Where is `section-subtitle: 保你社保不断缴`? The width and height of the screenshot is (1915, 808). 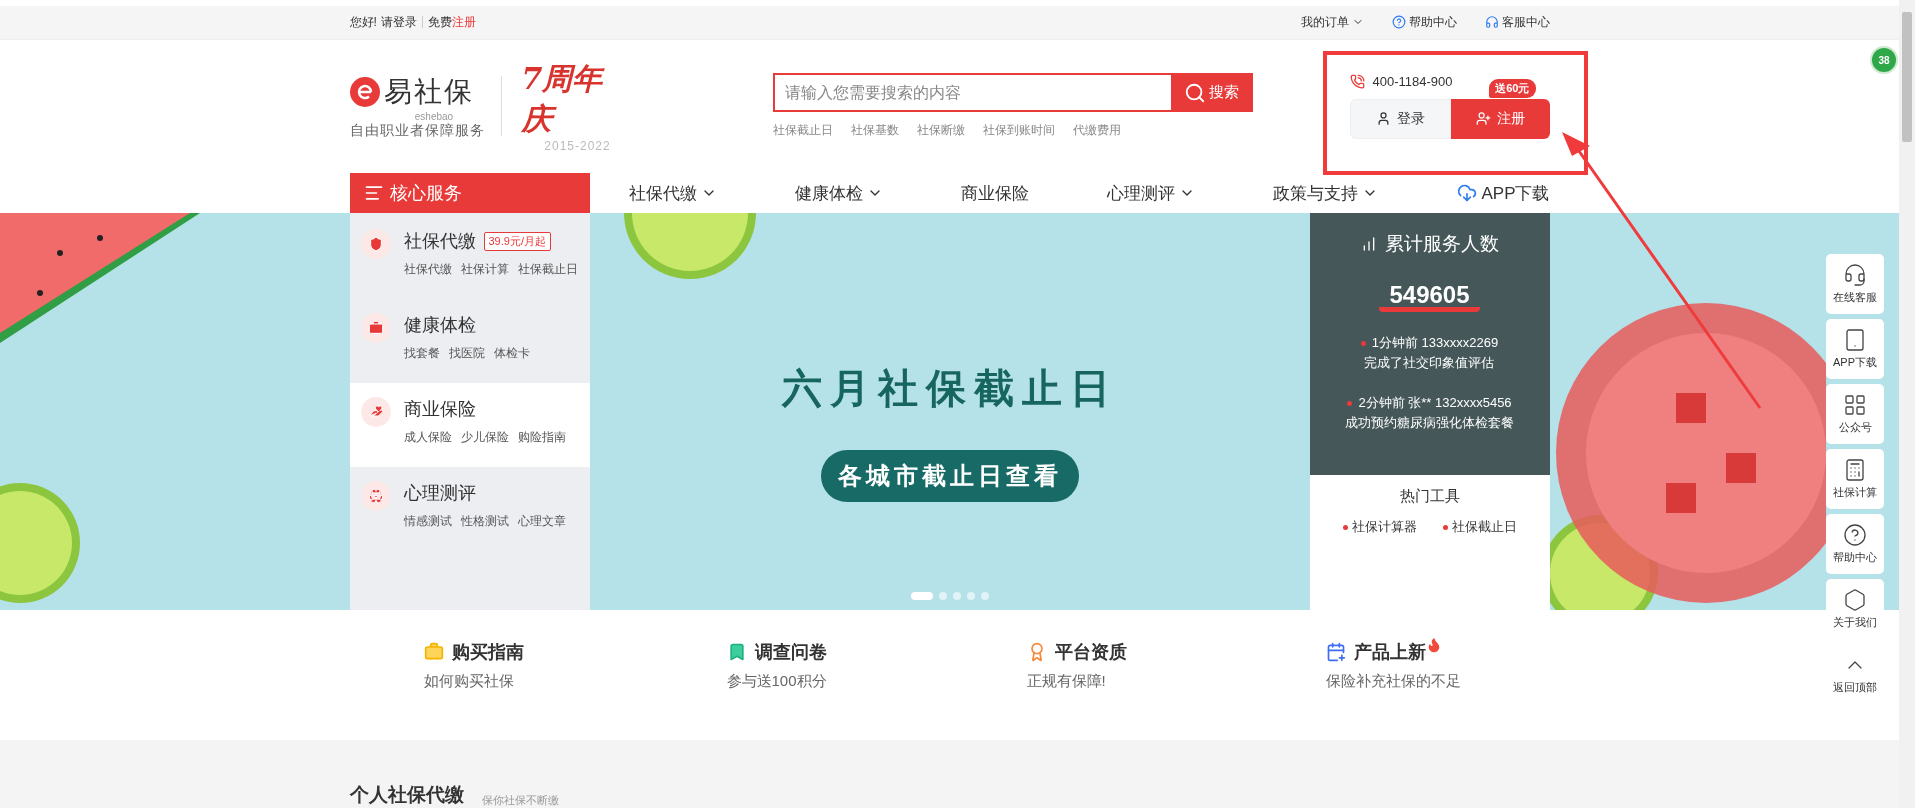 section-subtitle: 保你社保不断缴 is located at coordinates (520, 800).